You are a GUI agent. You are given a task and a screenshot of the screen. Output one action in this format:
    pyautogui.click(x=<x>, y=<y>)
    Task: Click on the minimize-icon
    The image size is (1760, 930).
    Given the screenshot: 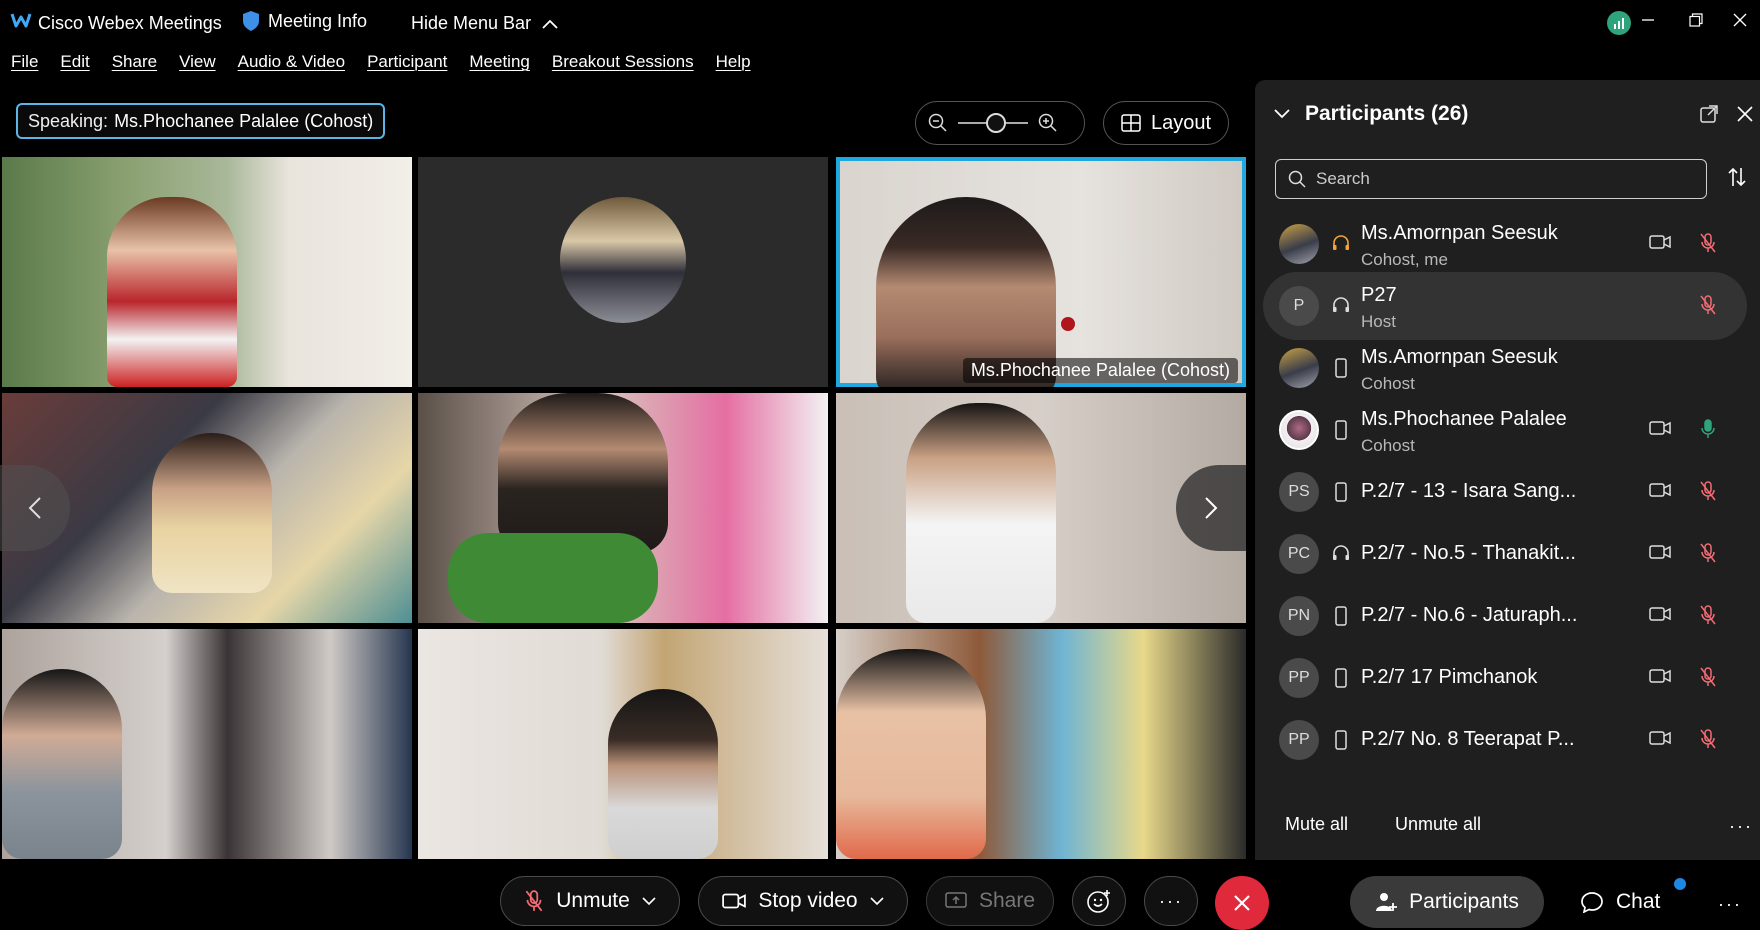 What is the action you would take?
    pyautogui.click(x=1648, y=20)
    